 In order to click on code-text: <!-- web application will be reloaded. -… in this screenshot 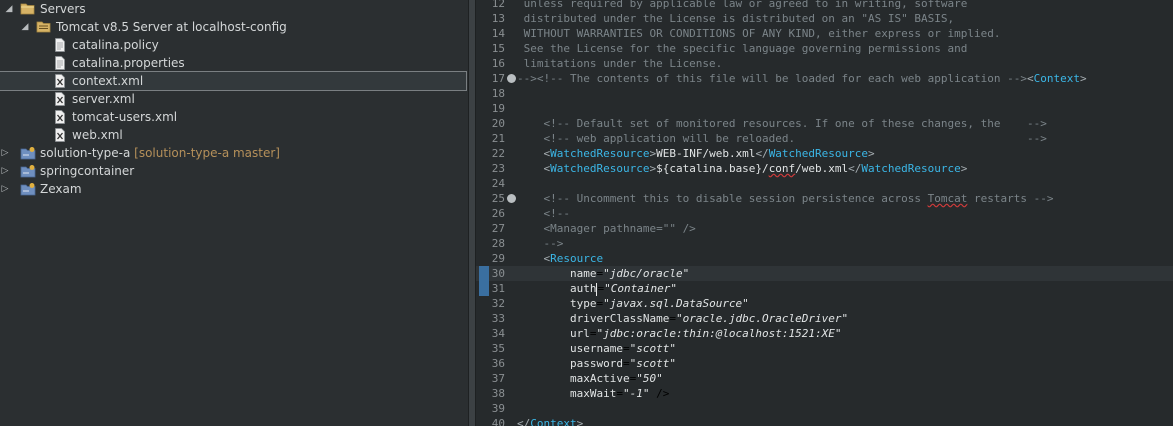, I will do `click(795, 138)`.